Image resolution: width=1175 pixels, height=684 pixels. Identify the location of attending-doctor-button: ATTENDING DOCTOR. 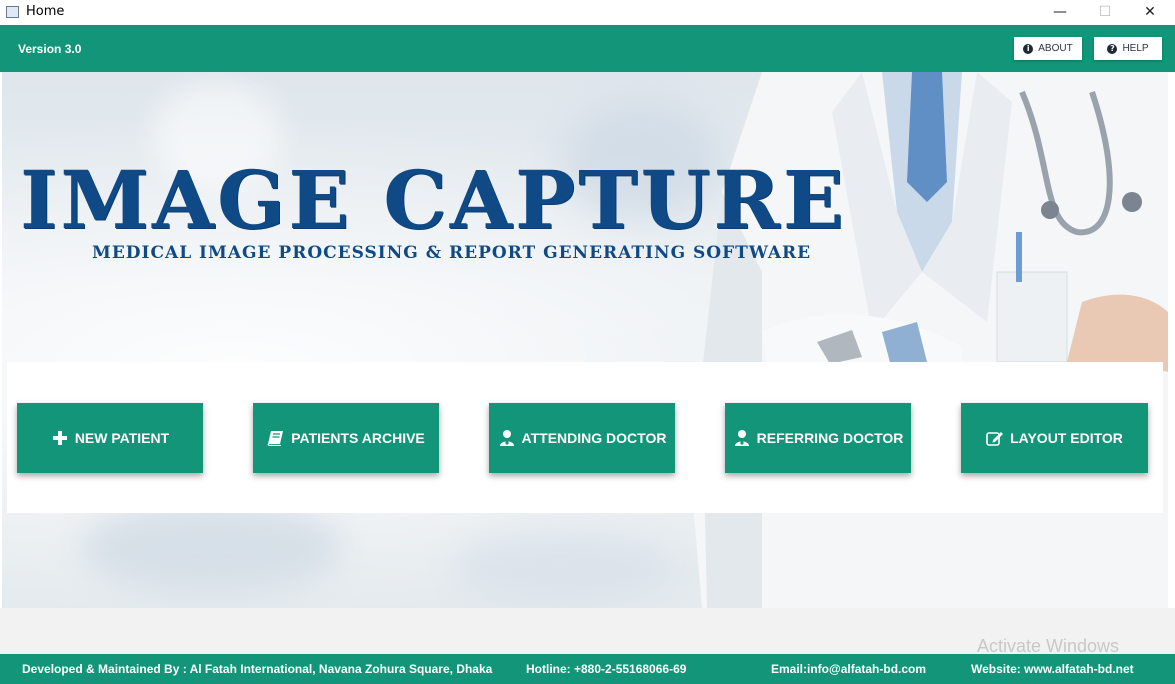
(582, 438).